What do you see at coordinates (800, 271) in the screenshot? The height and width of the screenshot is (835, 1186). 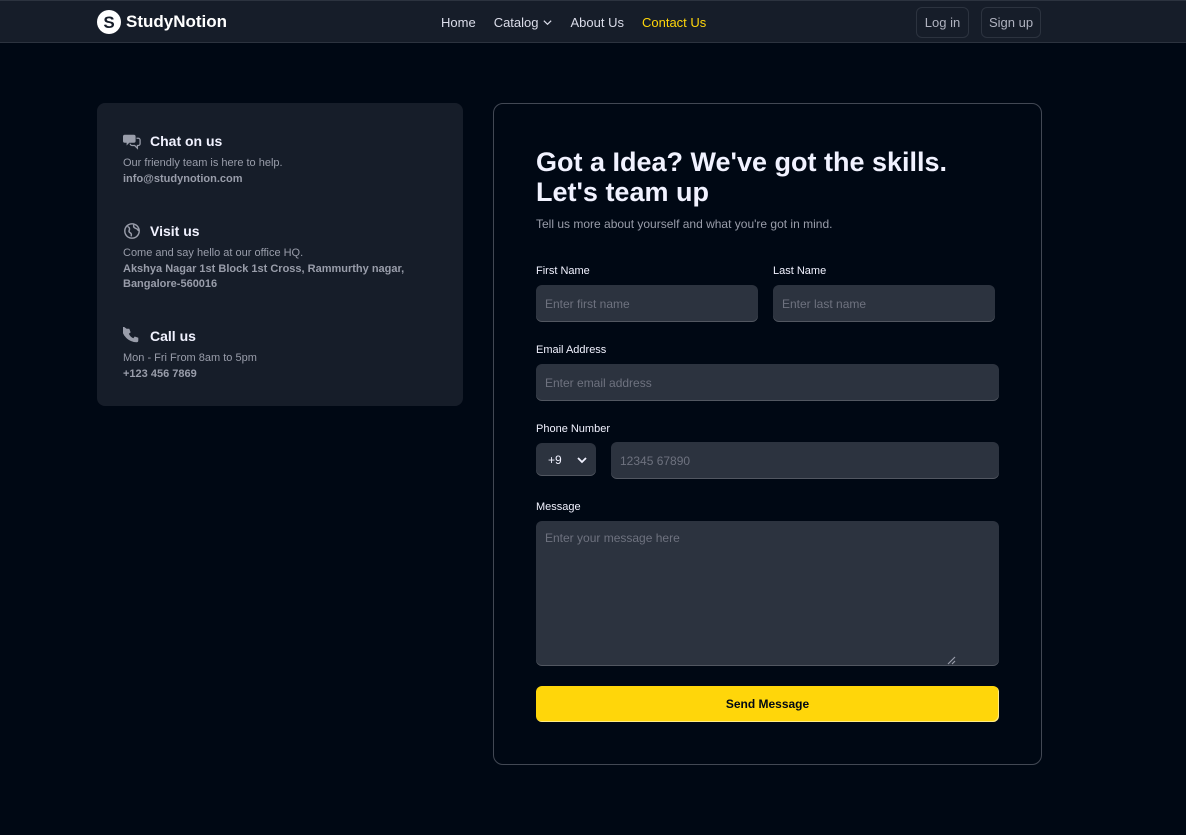 I see `last-name-label: Last Name` at bounding box center [800, 271].